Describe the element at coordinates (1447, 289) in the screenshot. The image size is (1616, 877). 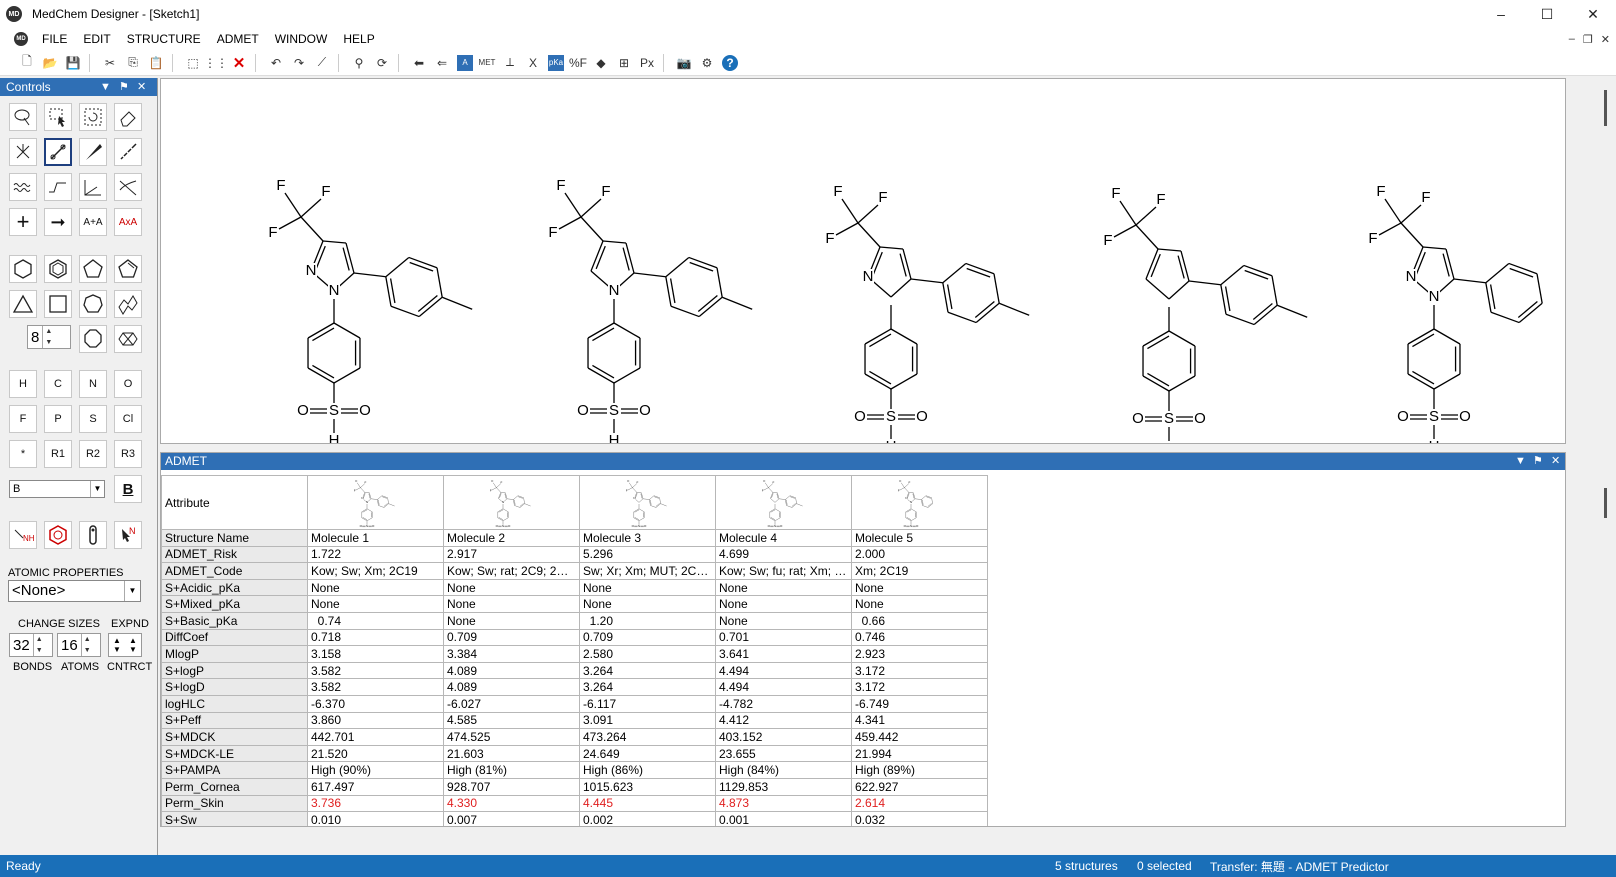
I see `molecule-structure-5: NN F F F S O O H` at that location.